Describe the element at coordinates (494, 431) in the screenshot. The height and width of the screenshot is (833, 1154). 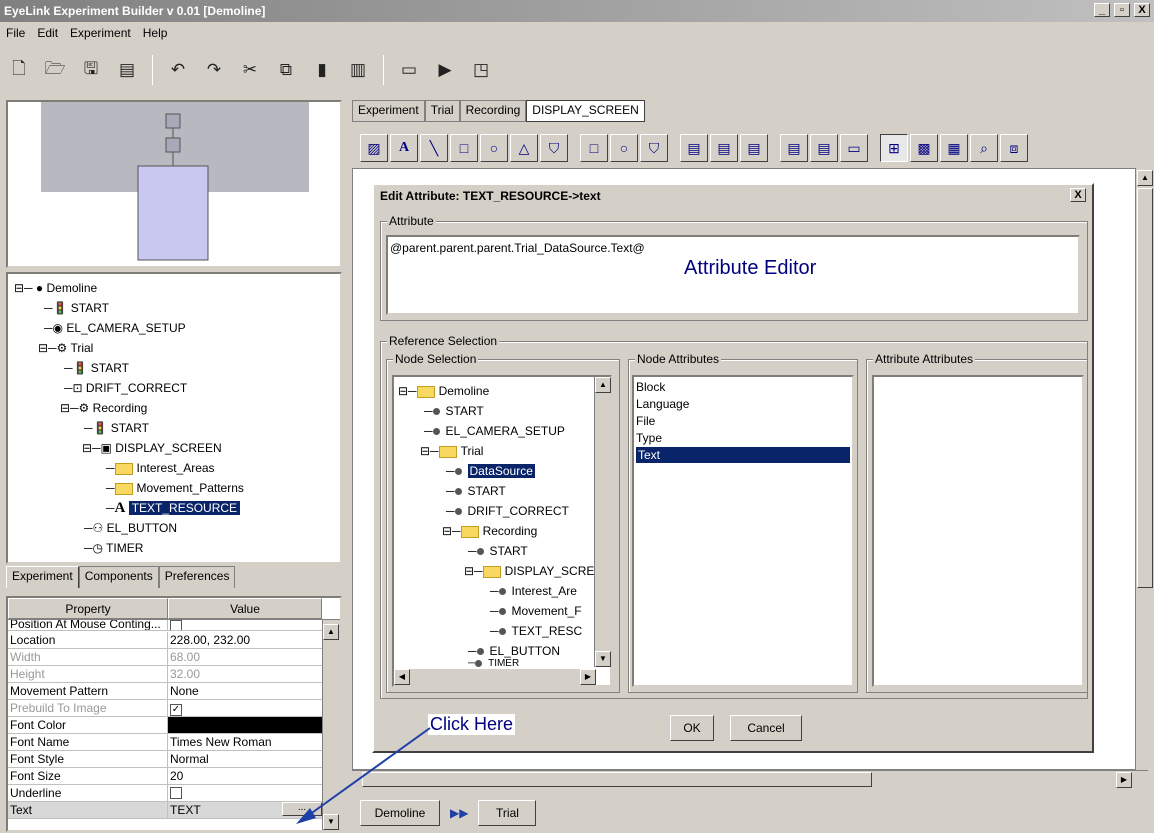
I see `tree-node-camera-setup: ─ EL_CAMERA_SETUP` at that location.